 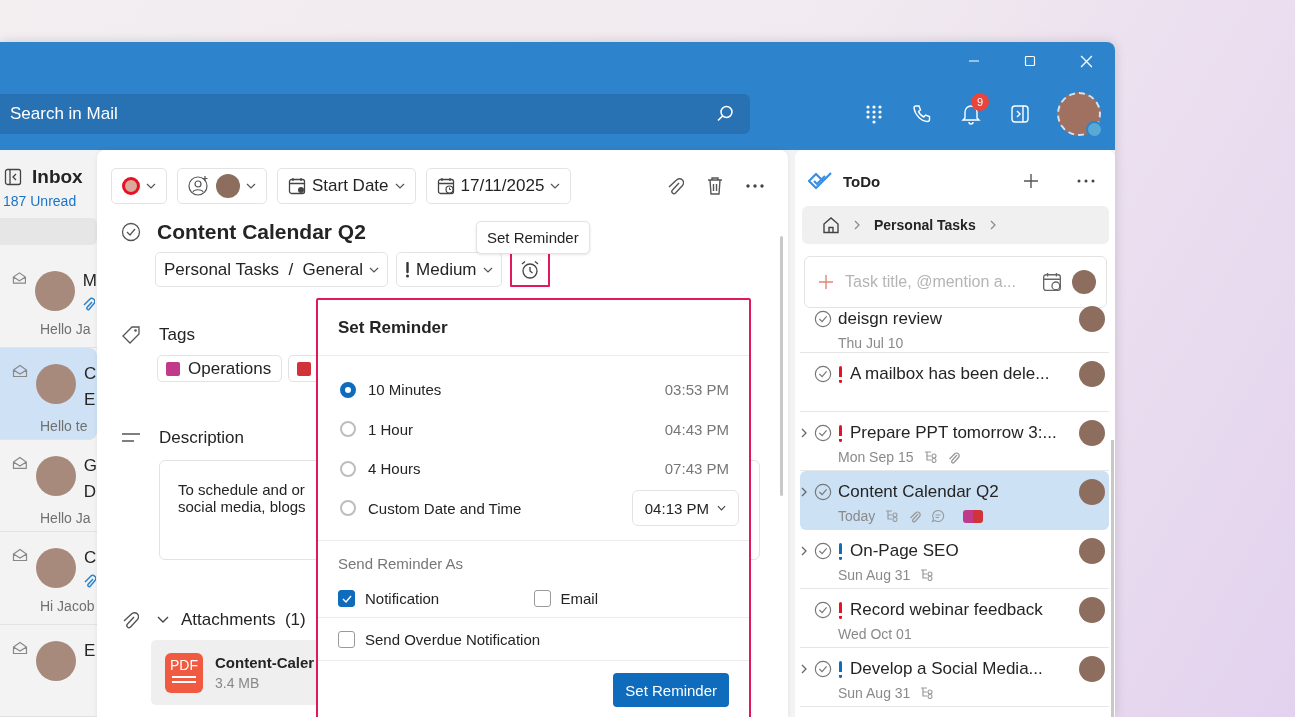 I want to click on task-item: Record webinar feedback Wed Oct 01, so click(x=954, y=618).